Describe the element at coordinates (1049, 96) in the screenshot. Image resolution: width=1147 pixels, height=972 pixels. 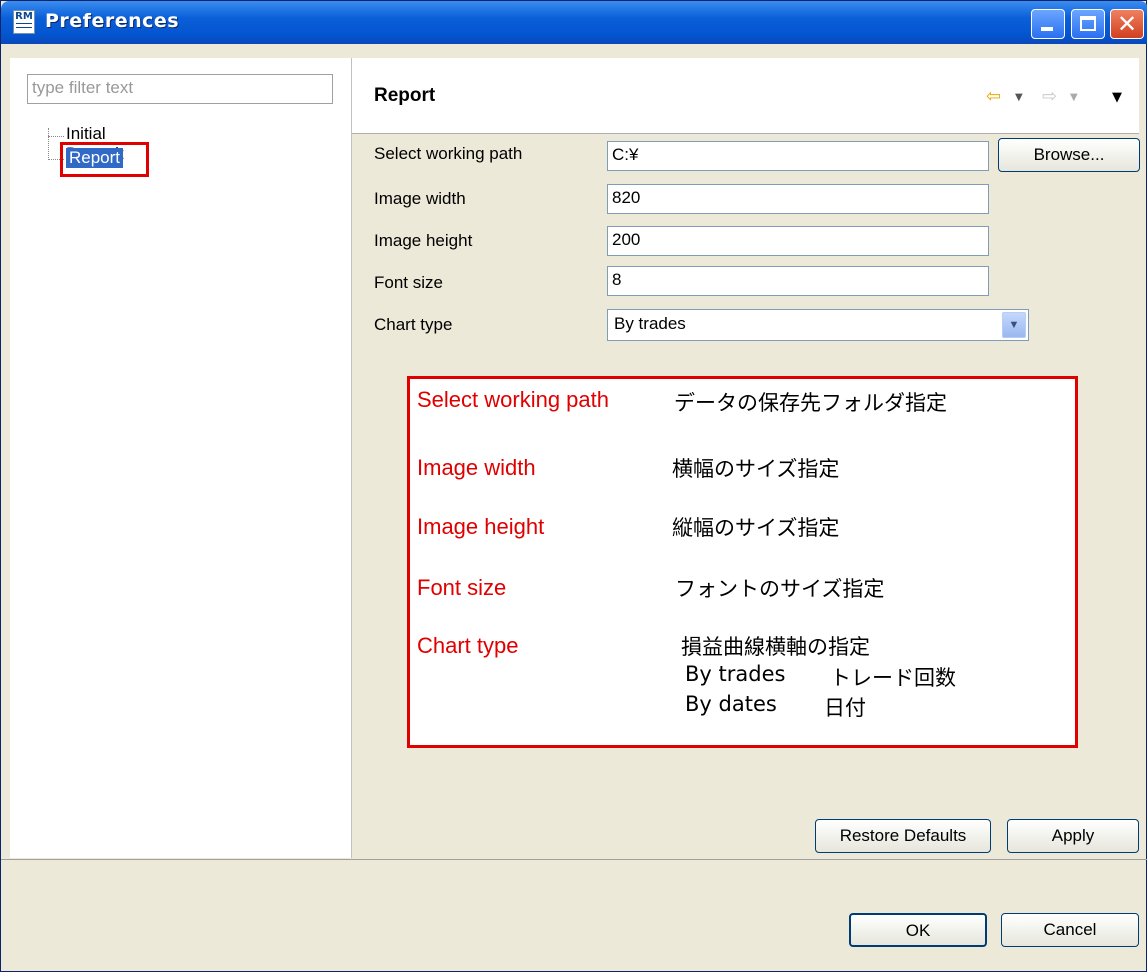
I see `forward-arrow-icon: ⇨` at that location.